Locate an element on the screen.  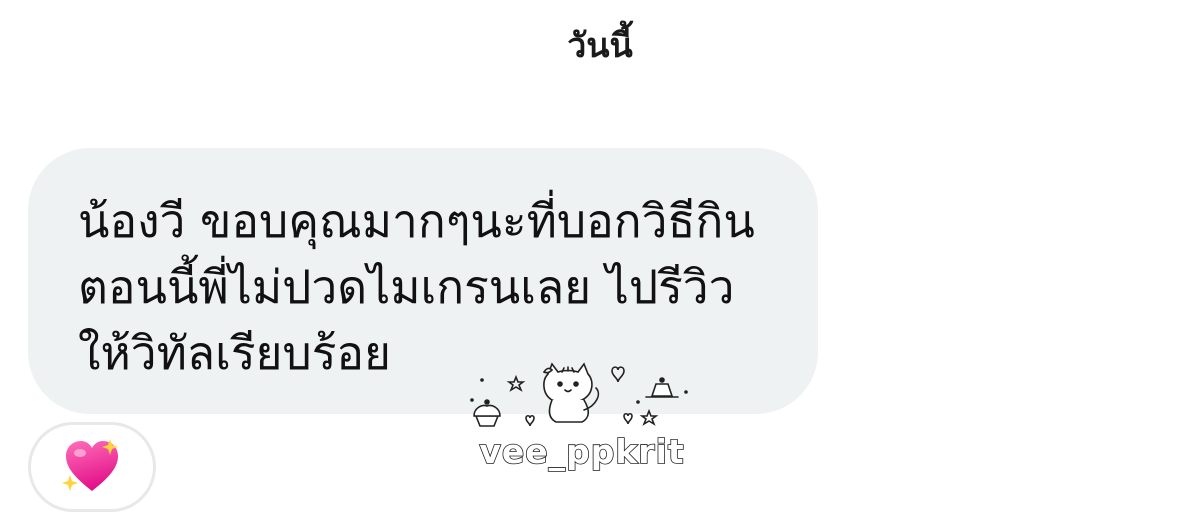
date-header: วันนี้ is located at coordinates (600, 45).